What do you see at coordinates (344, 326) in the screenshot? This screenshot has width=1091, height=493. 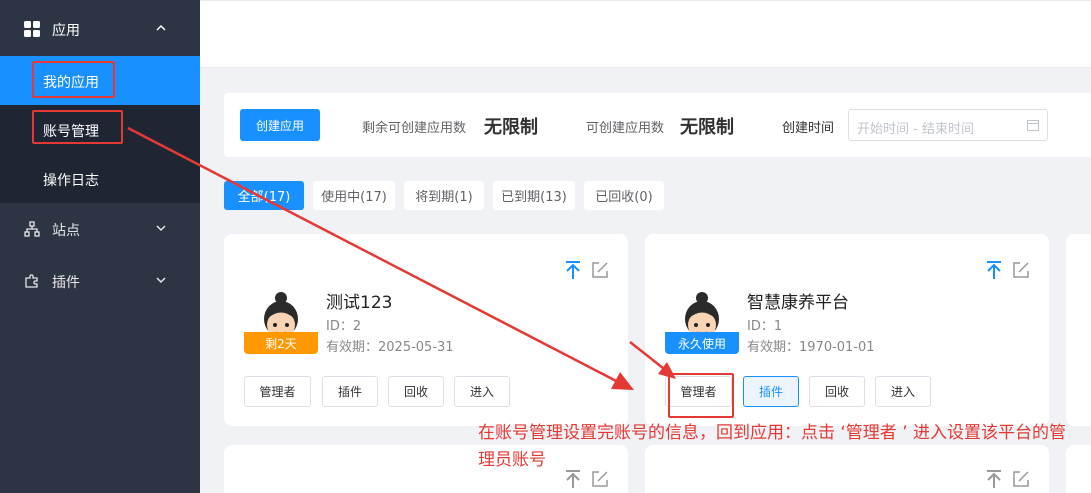 I see `app-id: ID：2` at bounding box center [344, 326].